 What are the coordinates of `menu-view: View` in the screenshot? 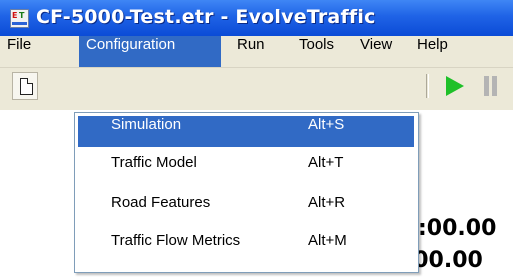 It's located at (379, 51).